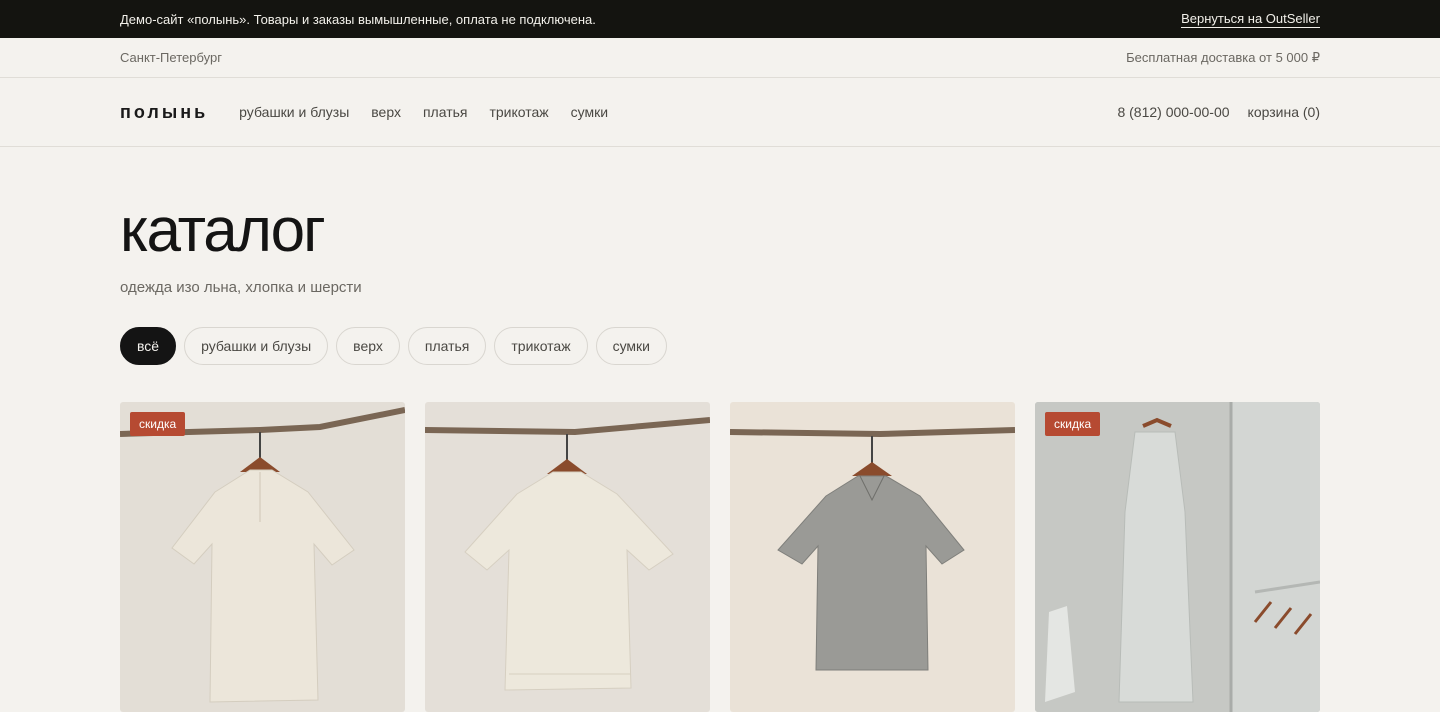 This screenshot has width=1440, height=712. I want to click on filter-outerwear: верх, so click(368, 346).